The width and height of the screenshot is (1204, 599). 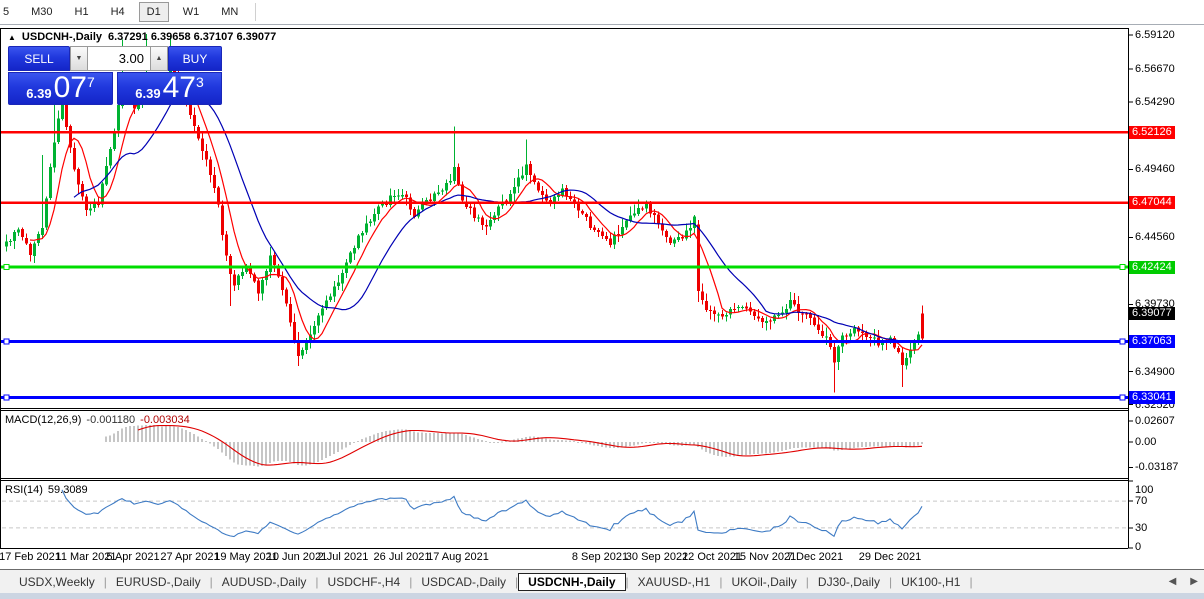 I want to click on tab-scrollbar: ◀ ▶, so click(x=1183, y=581).